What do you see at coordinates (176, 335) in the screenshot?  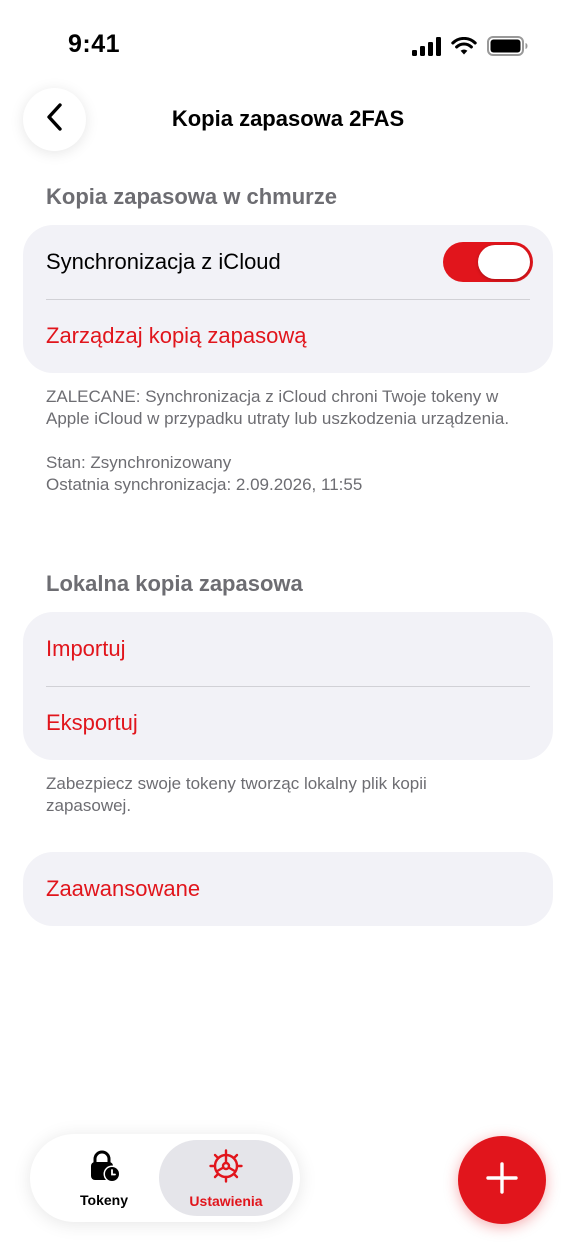 I see `manage-backup-label: Zarządzaj kopią zapasową` at bounding box center [176, 335].